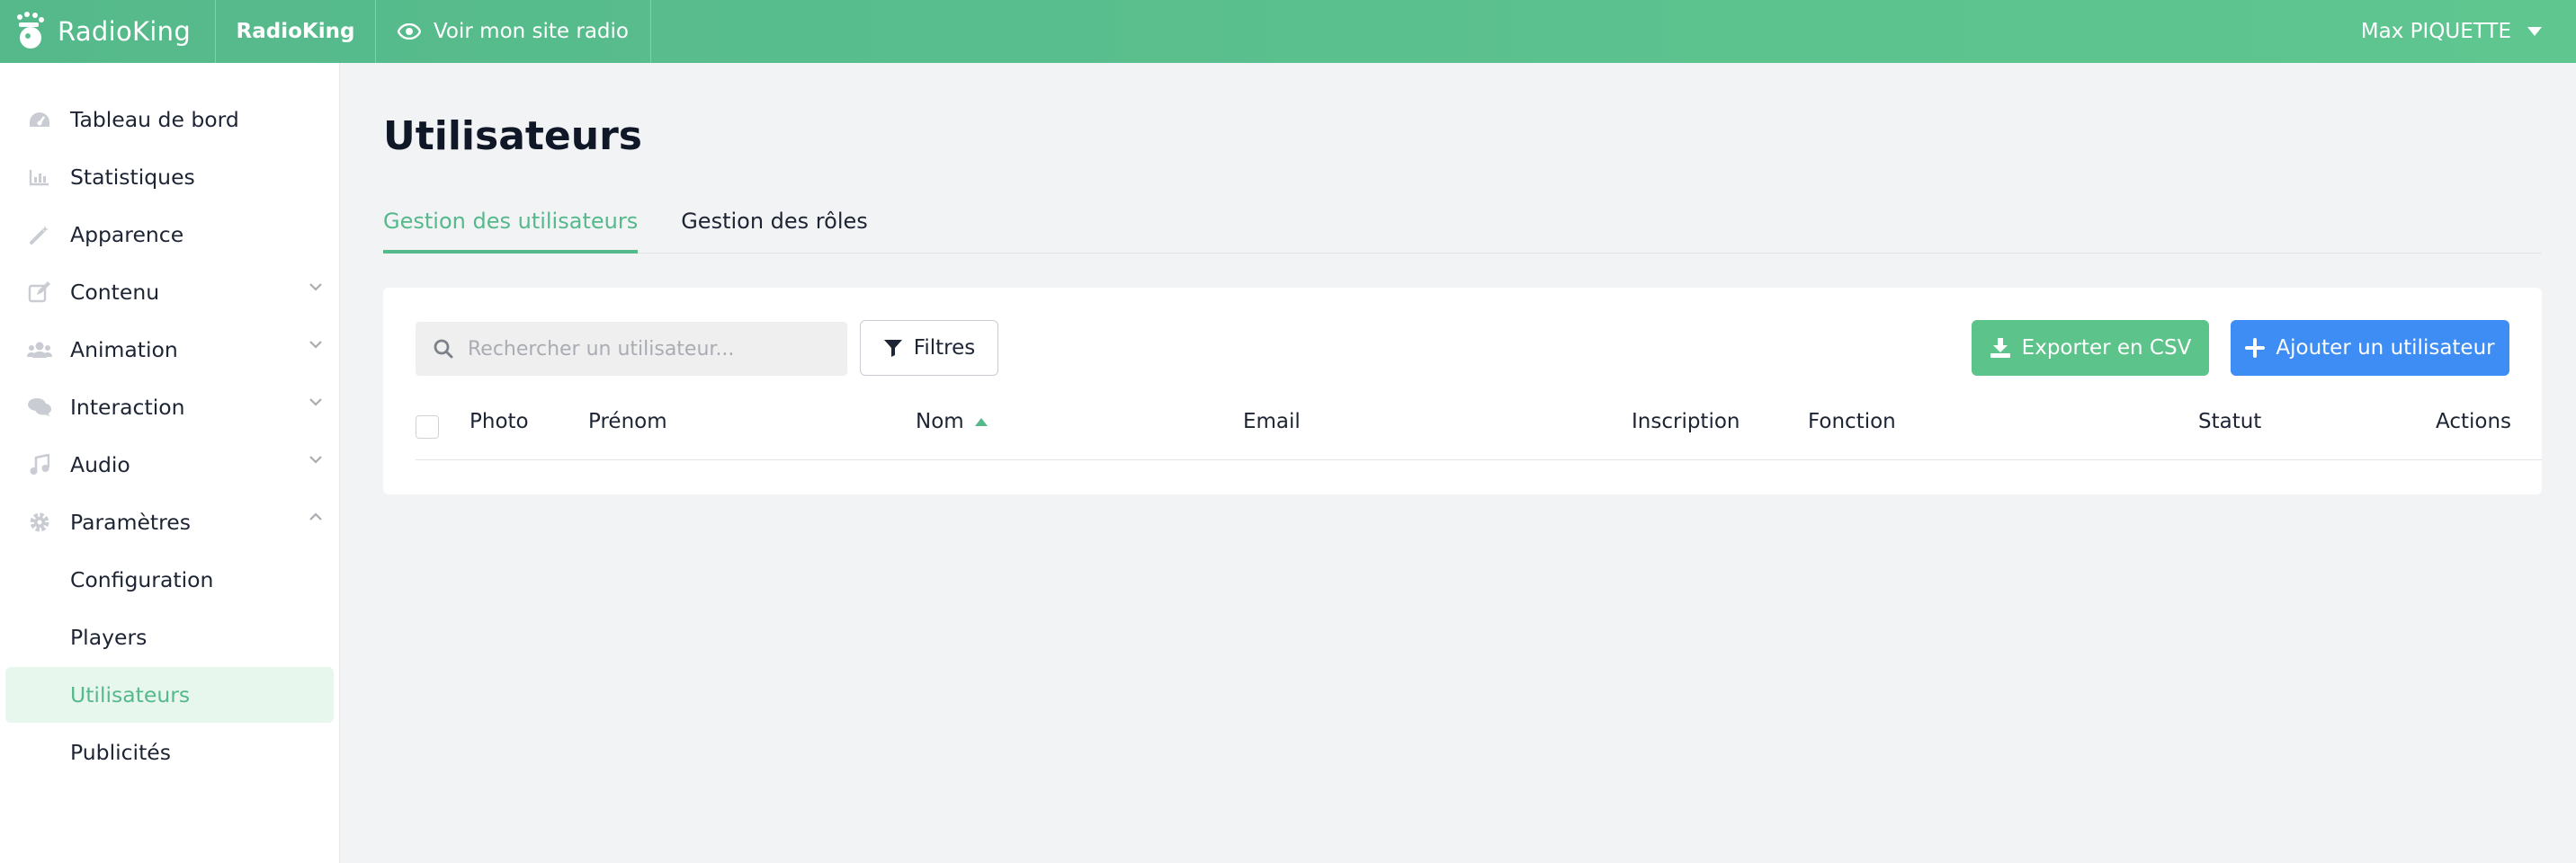 The image size is (2576, 863). What do you see at coordinates (443, 349) in the screenshot?
I see `search-icon` at bounding box center [443, 349].